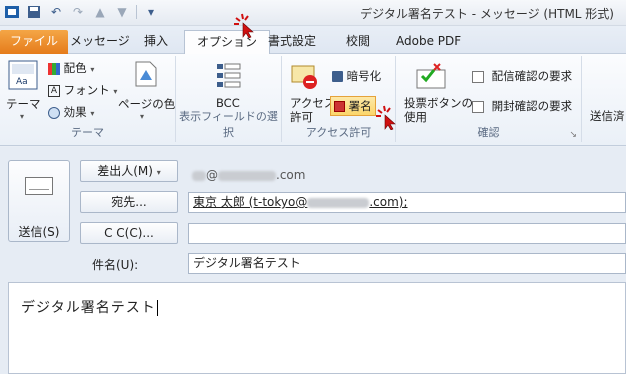 This screenshot has width=626, height=374. I want to click on lock-icon, so click(337, 76).